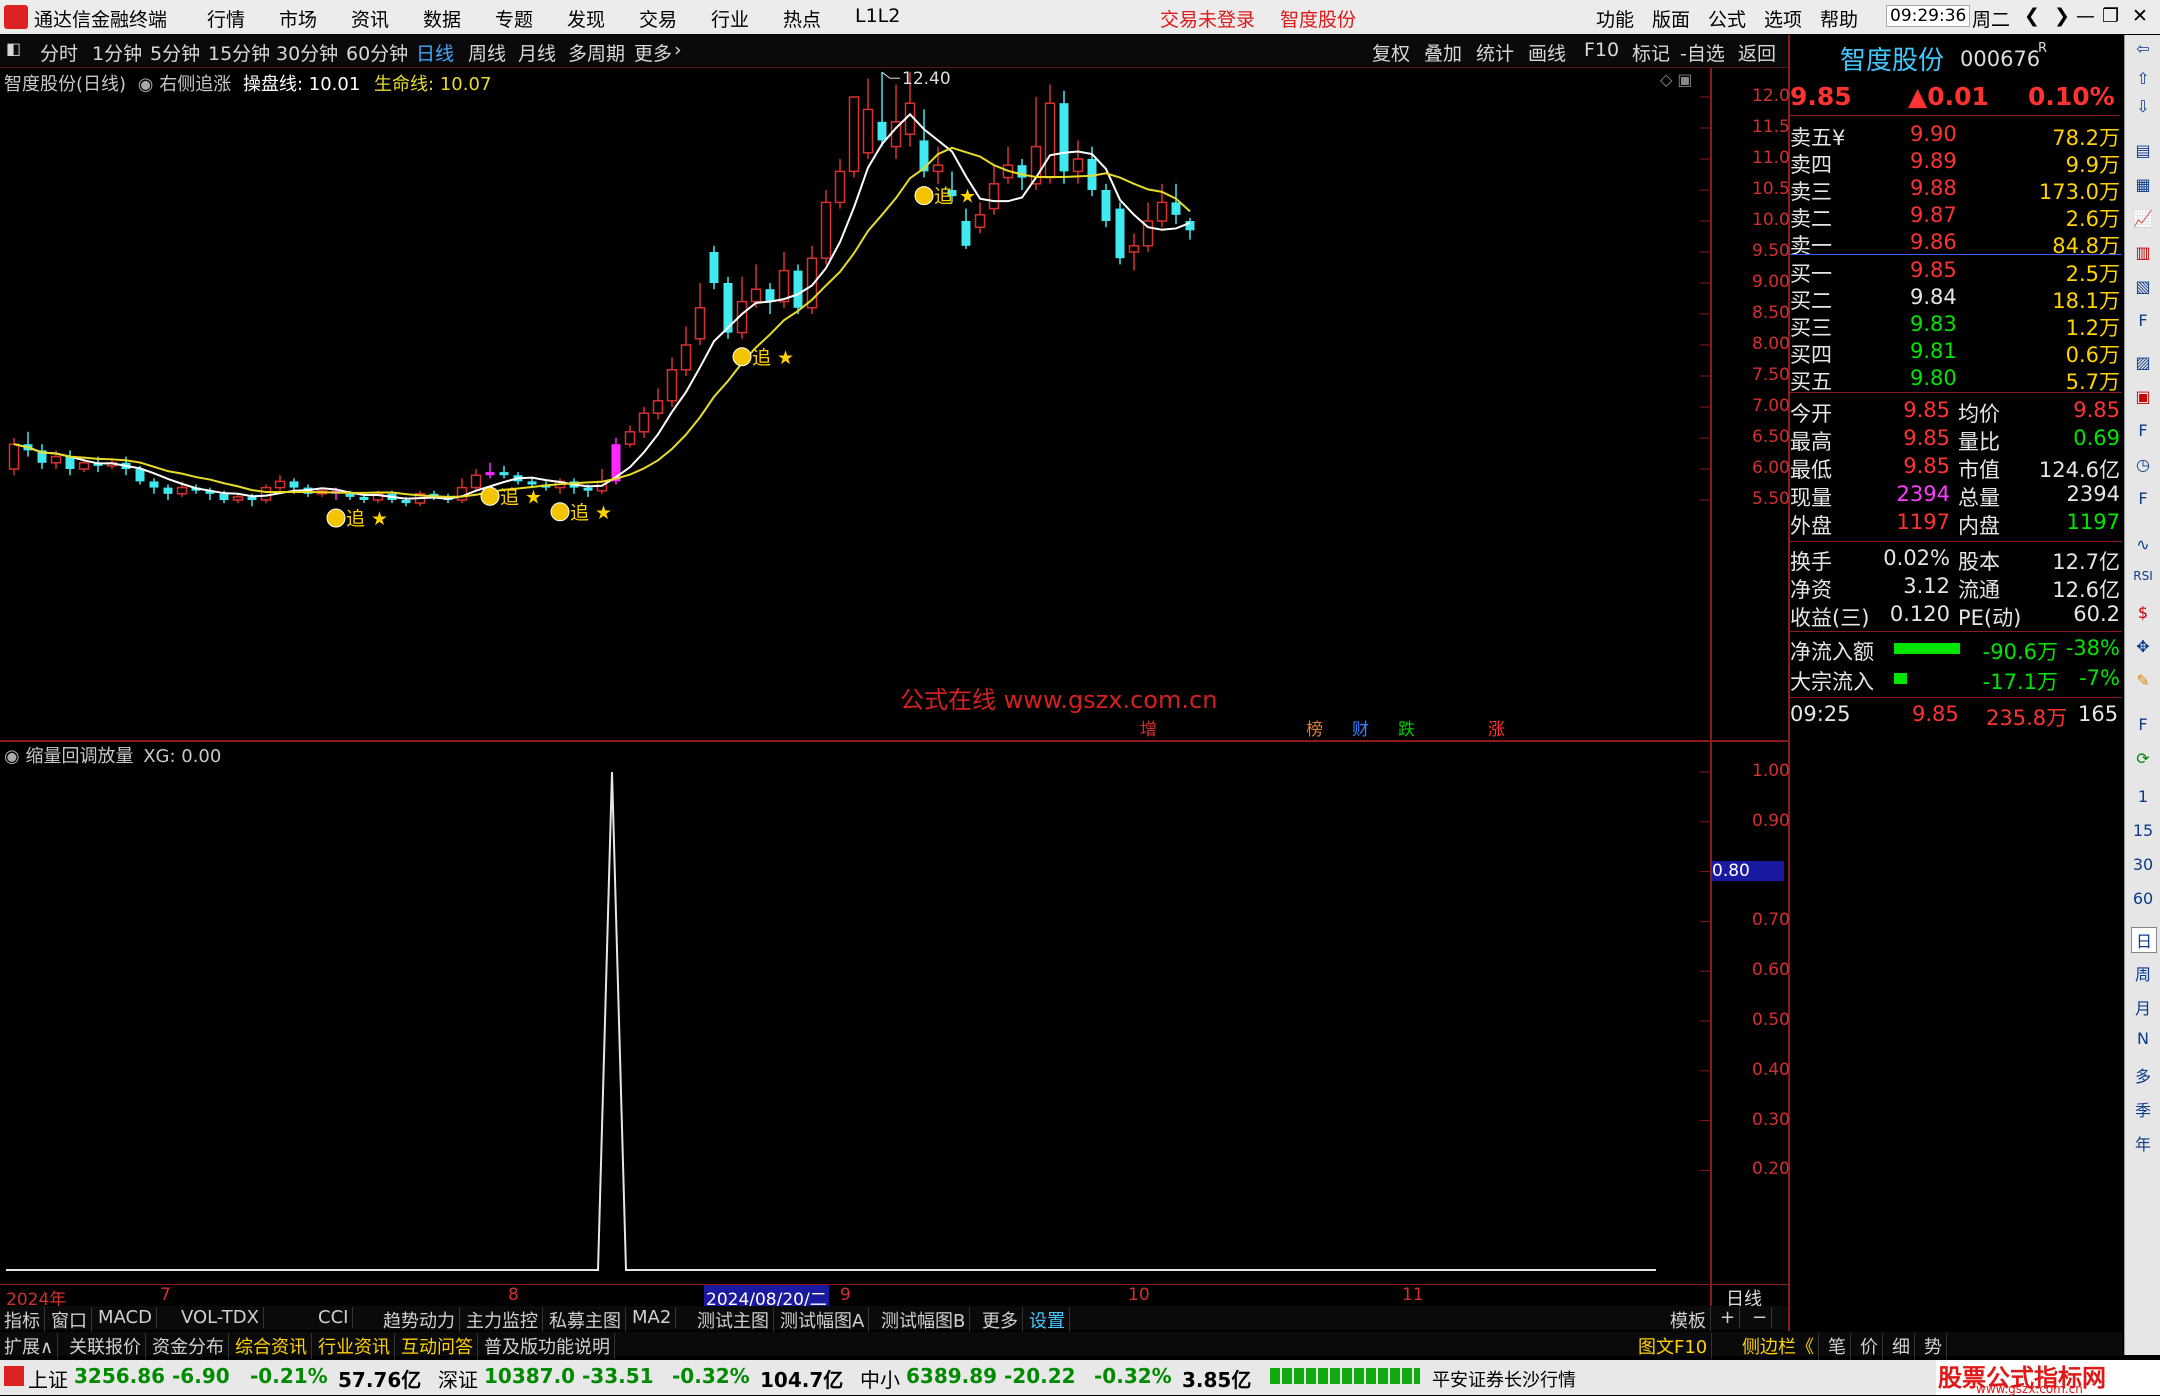 This screenshot has width=2160, height=1396. What do you see at coordinates (2085, 16) in the screenshot?
I see `minimize-icon: —` at bounding box center [2085, 16].